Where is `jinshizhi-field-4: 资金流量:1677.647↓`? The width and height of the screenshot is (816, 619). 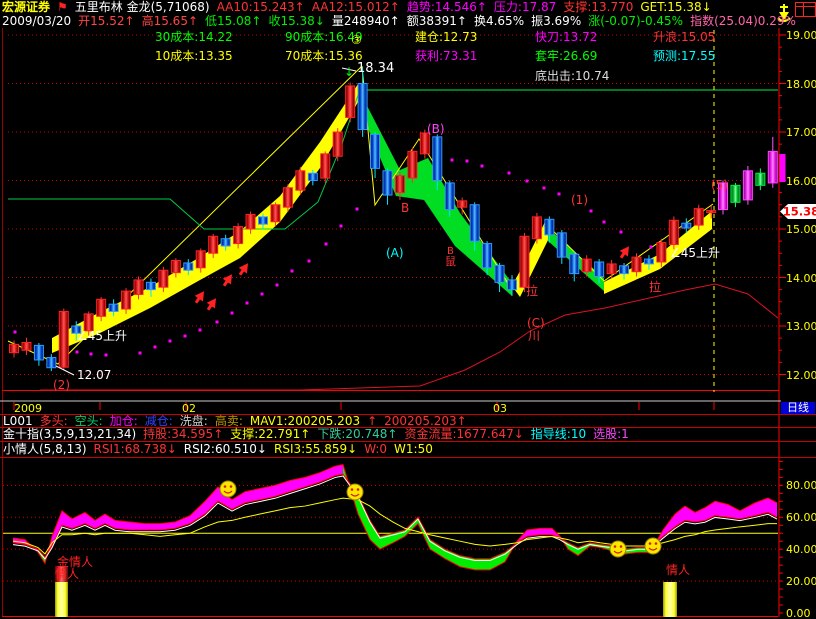 jinshizhi-field-4: 资金流量:1677.647↓ is located at coordinates (464, 434).